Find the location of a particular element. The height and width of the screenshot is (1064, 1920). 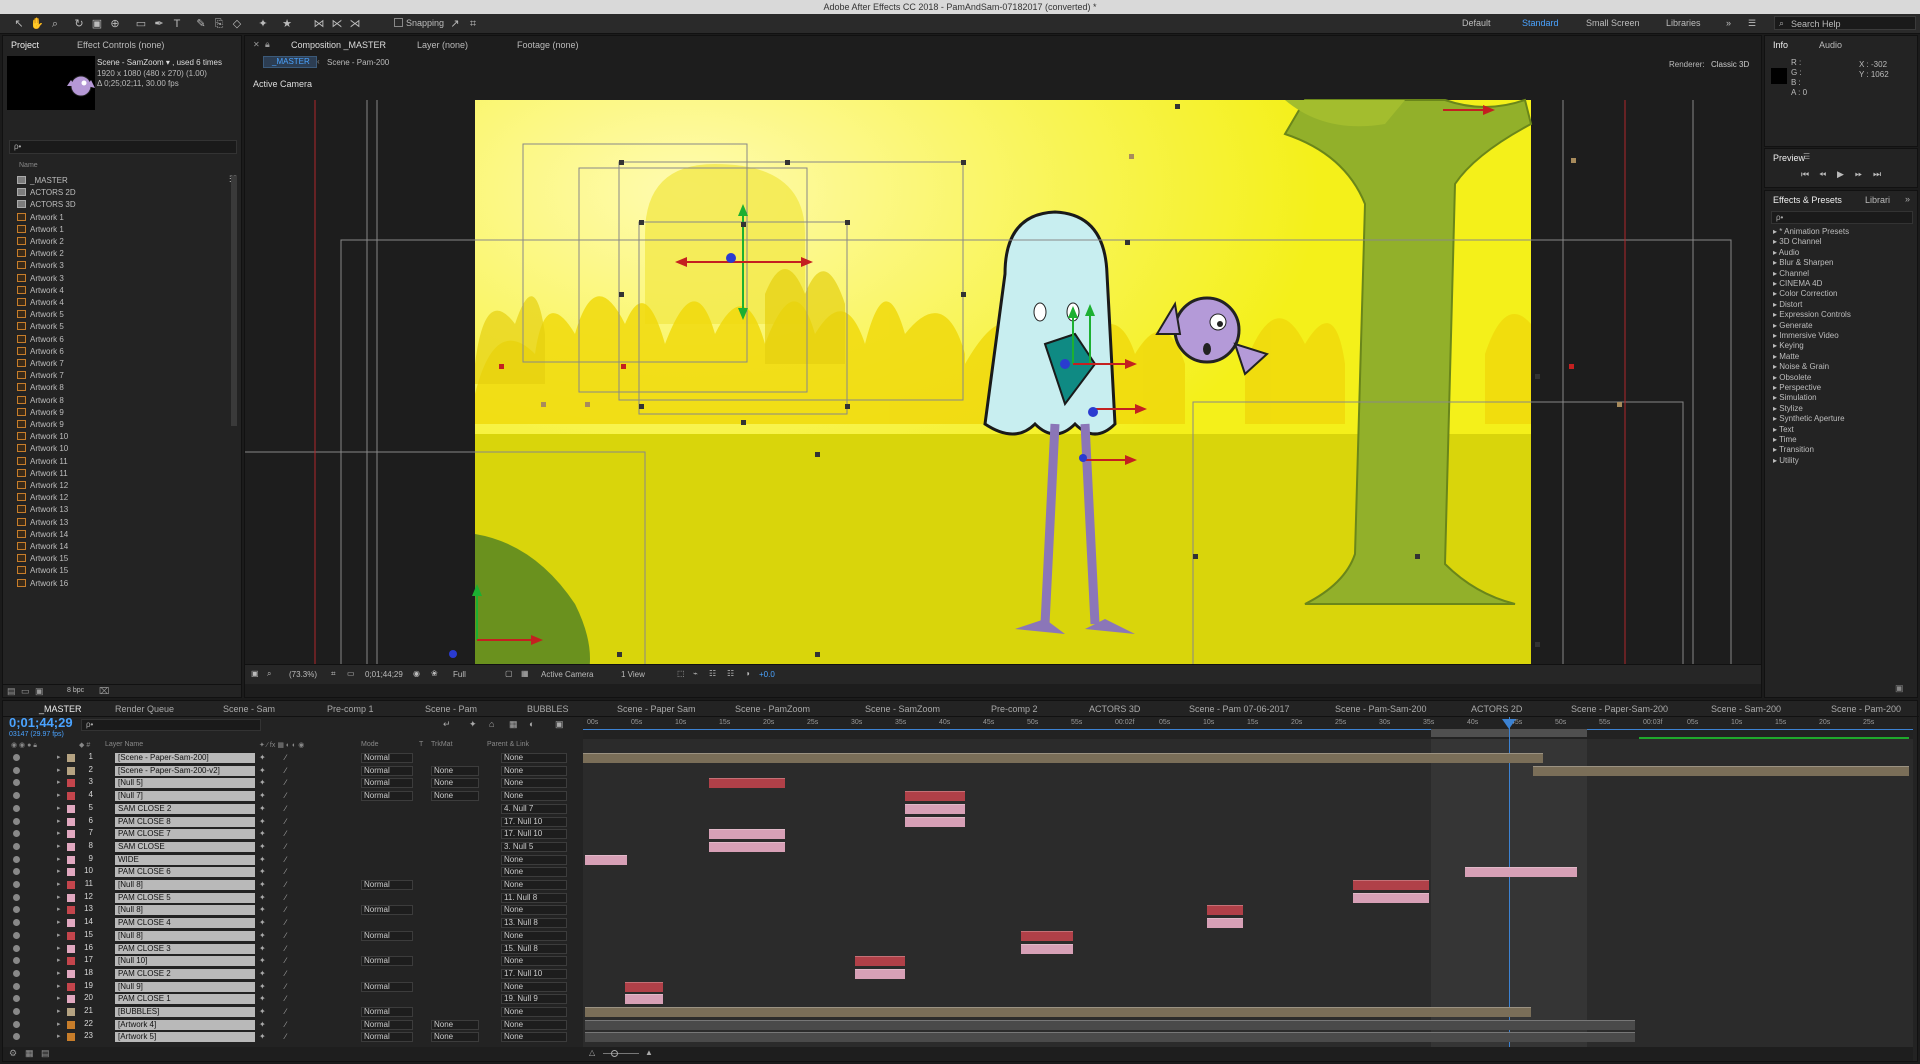

layer-name: PAM CLOSE 5 is located at coordinates (185, 897).